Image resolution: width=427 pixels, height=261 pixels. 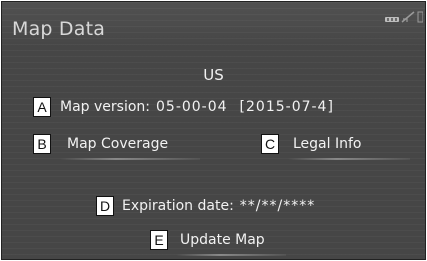 What do you see at coordinates (118, 144) in the screenshot?
I see `map-coverage-label: Map Coverage` at bounding box center [118, 144].